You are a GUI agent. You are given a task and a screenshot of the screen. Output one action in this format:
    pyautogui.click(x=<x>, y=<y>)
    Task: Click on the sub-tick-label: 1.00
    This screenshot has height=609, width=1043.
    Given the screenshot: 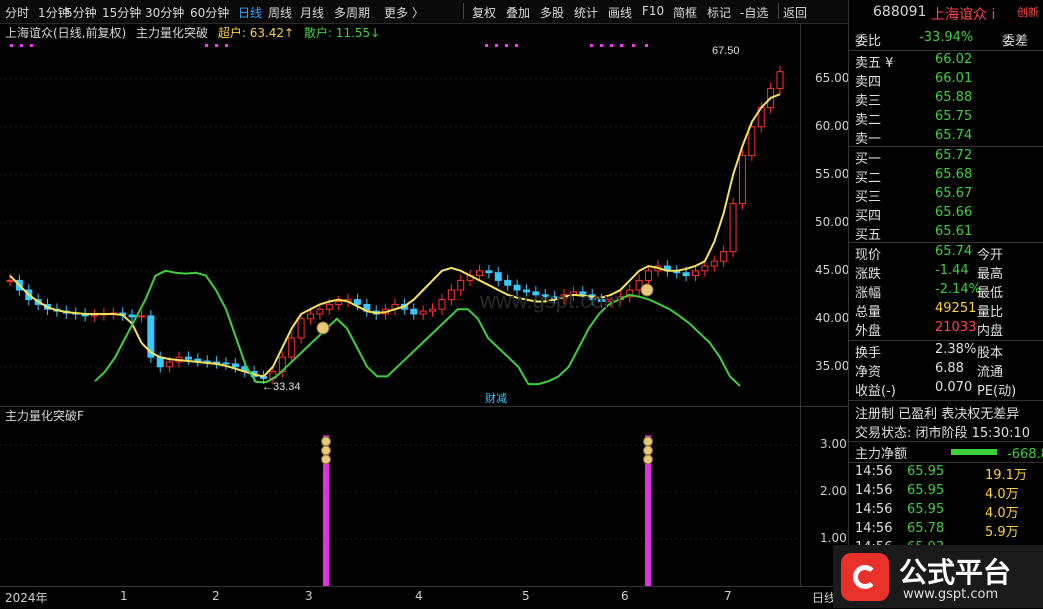 What is the action you would take?
    pyautogui.click(x=833, y=537)
    